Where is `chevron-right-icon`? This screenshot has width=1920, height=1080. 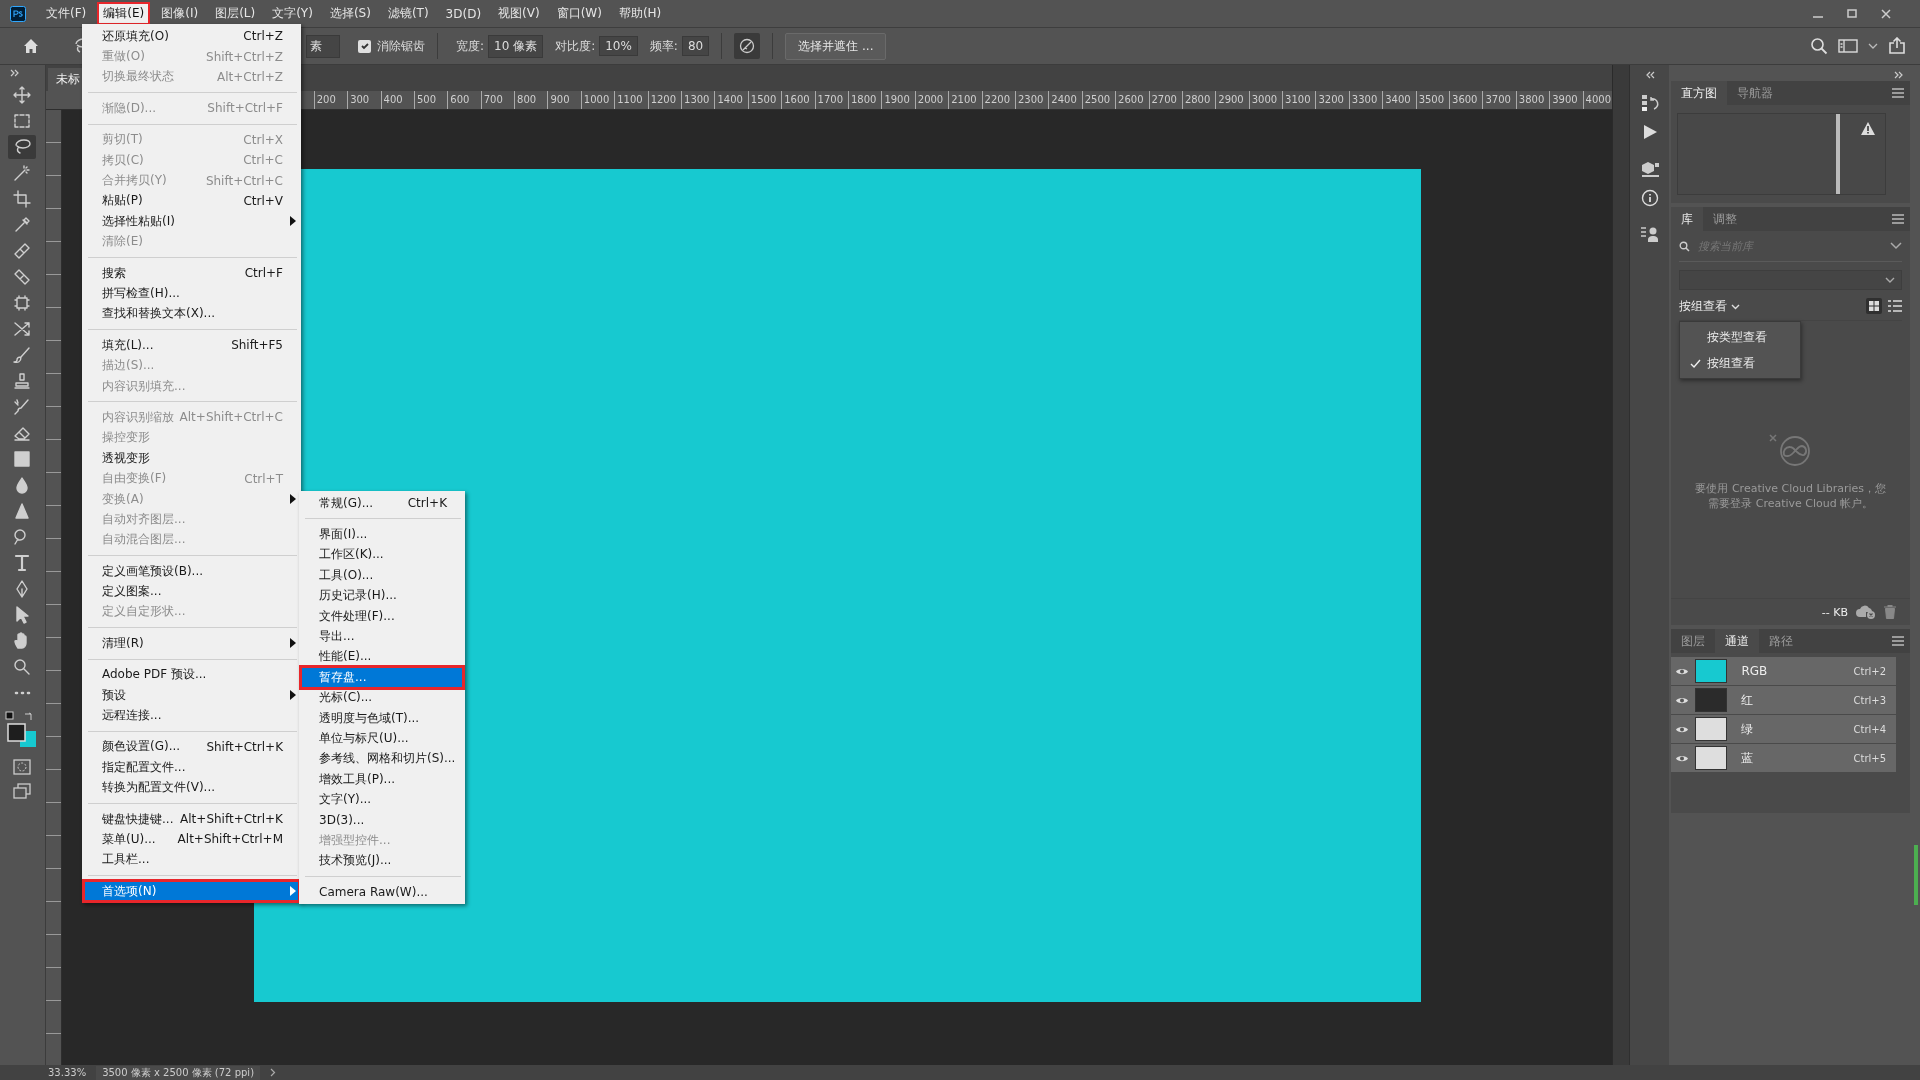
chevron-right-icon is located at coordinates (273, 1072).